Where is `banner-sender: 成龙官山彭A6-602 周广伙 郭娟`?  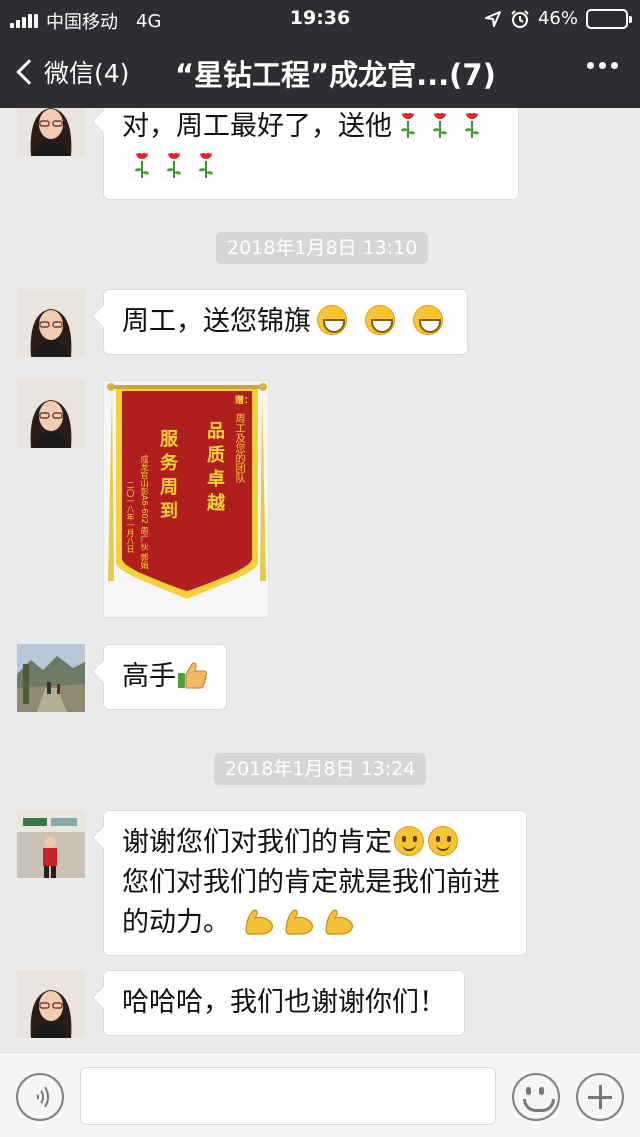 banner-sender: 成龙官山彭A6-602 周广伙 郭娟 is located at coordinates (144, 512).